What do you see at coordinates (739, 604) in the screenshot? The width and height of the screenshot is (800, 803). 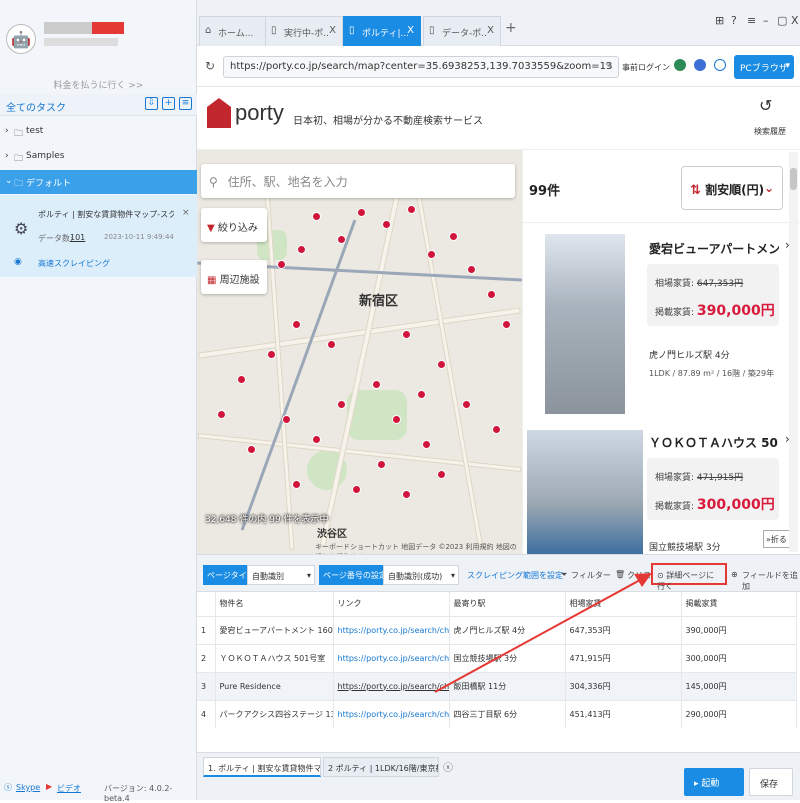 I see `column-header: 掲載家賃` at bounding box center [739, 604].